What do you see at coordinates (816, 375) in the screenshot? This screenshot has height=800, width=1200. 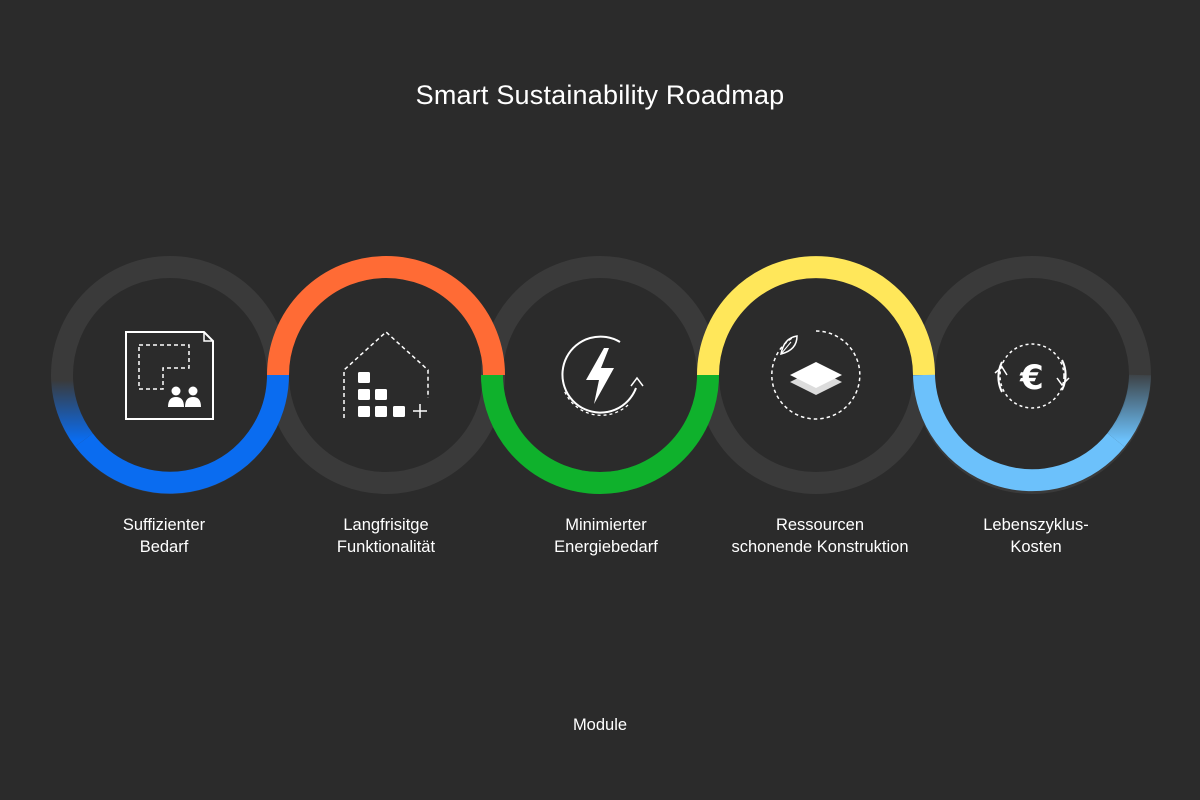 I see `layers-leaf-icon` at bounding box center [816, 375].